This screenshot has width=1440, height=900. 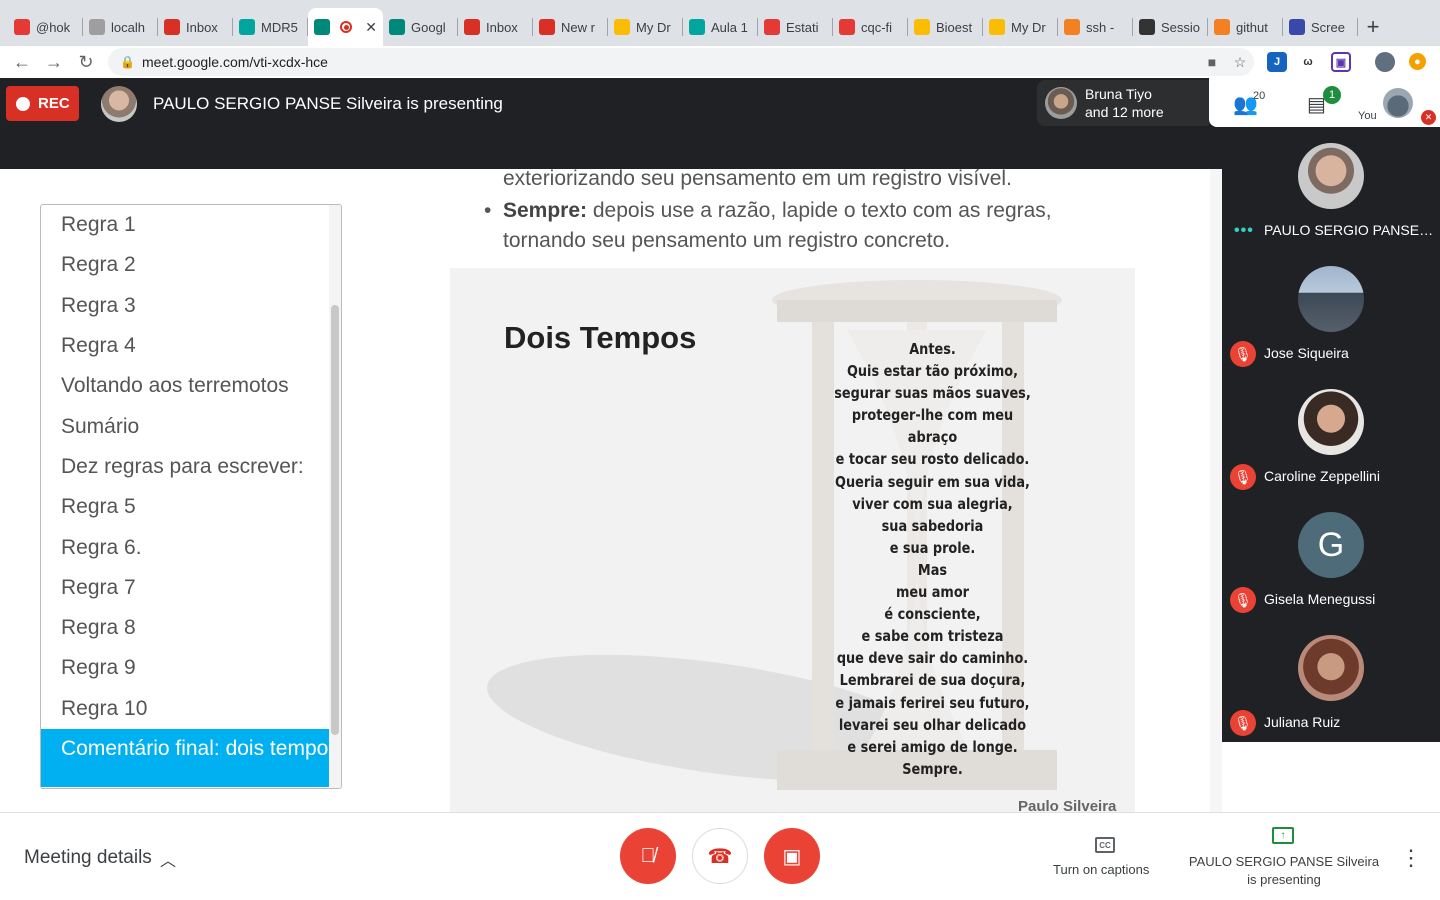 What do you see at coordinates (1428, 117) in the screenshot?
I see `mic-off-icon: ✕` at bounding box center [1428, 117].